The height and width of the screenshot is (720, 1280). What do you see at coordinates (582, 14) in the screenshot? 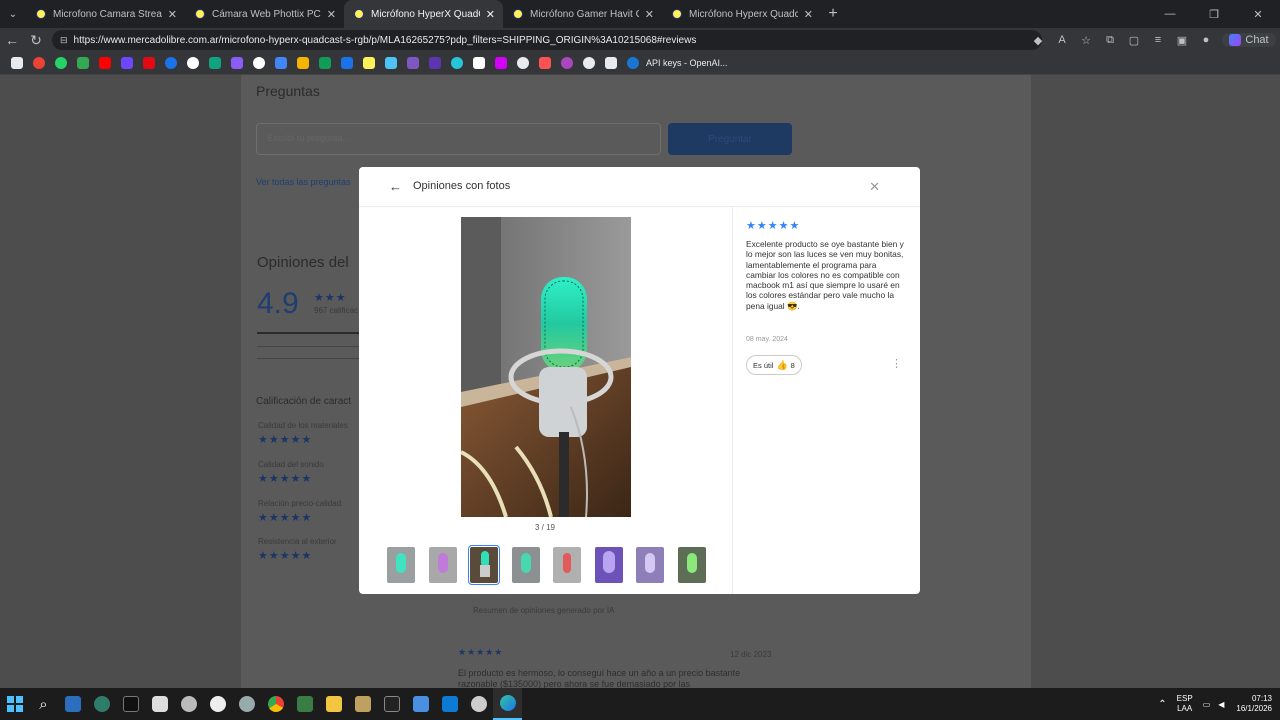
I see `browser-tab: Micrófono Gamer Havit Gk50 Pro ✕` at bounding box center [582, 14].